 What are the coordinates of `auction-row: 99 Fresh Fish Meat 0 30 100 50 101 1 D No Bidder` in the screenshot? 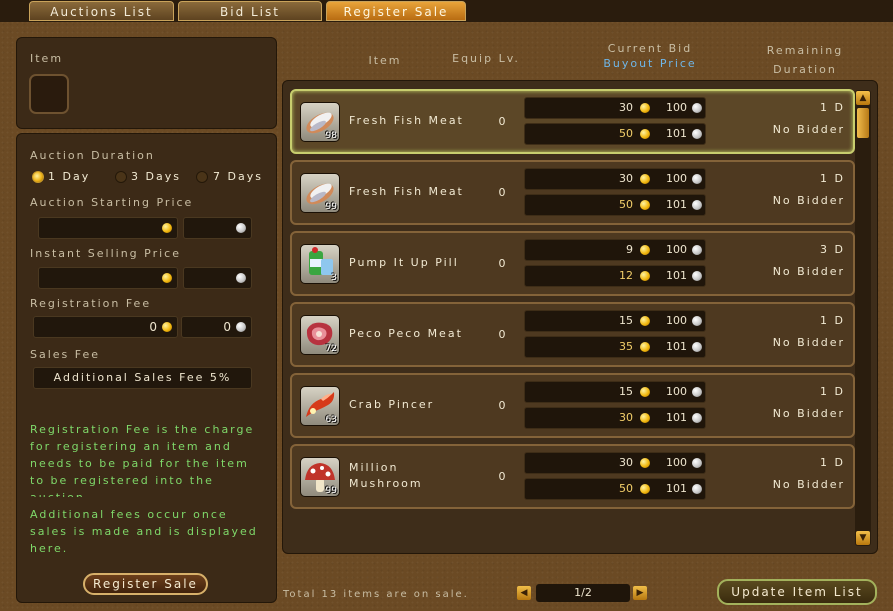 It's located at (572, 192).